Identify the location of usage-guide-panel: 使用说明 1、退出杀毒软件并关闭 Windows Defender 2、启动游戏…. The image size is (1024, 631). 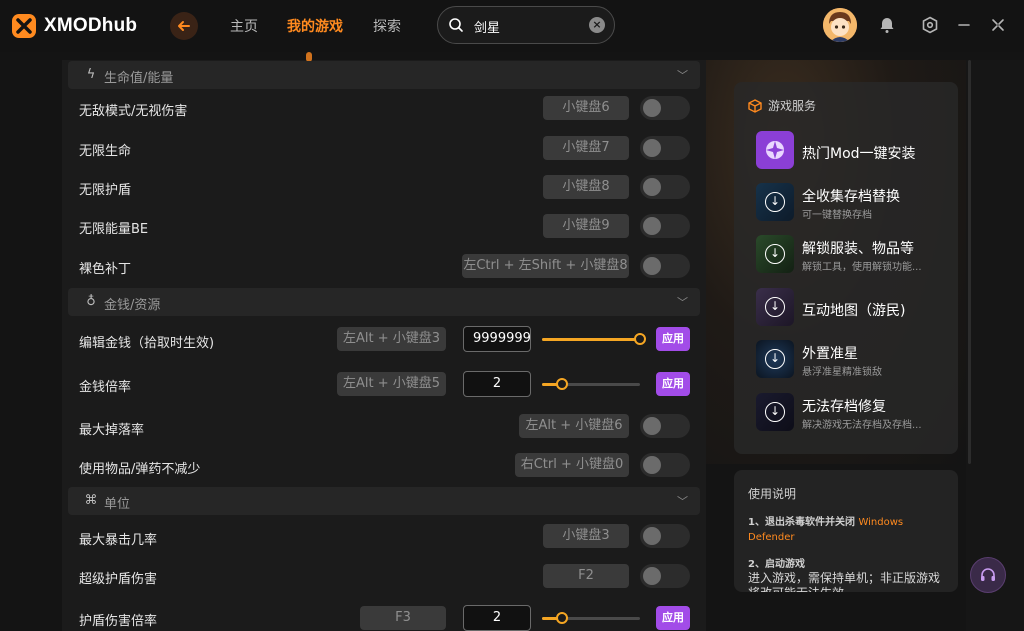
(846, 531).